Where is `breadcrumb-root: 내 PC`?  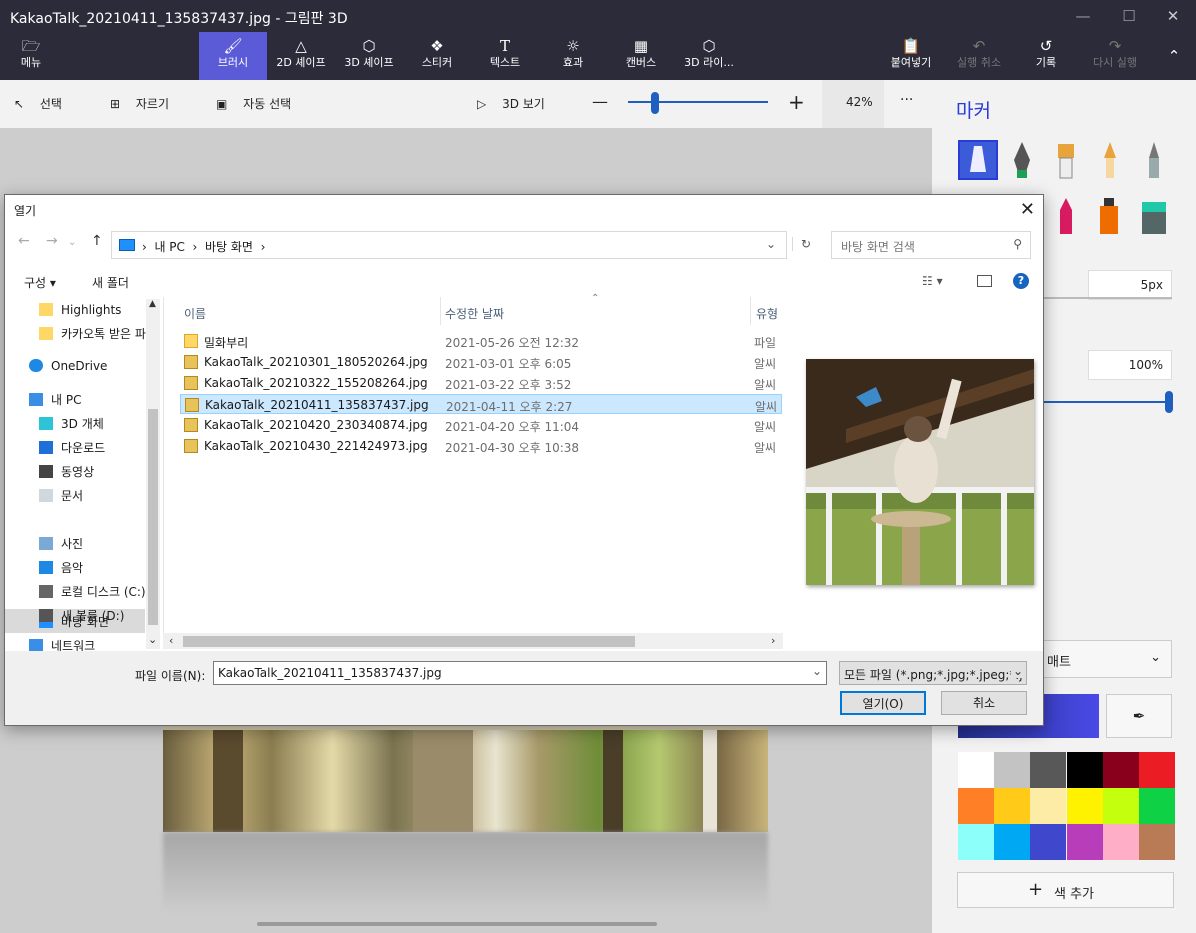
breadcrumb-root: 내 PC is located at coordinates (169, 247).